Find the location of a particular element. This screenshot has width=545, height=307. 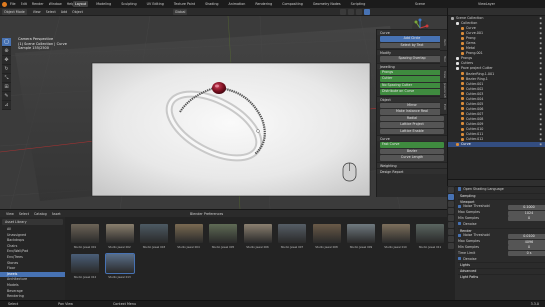

object-icon is located at coordinates (451, 232).